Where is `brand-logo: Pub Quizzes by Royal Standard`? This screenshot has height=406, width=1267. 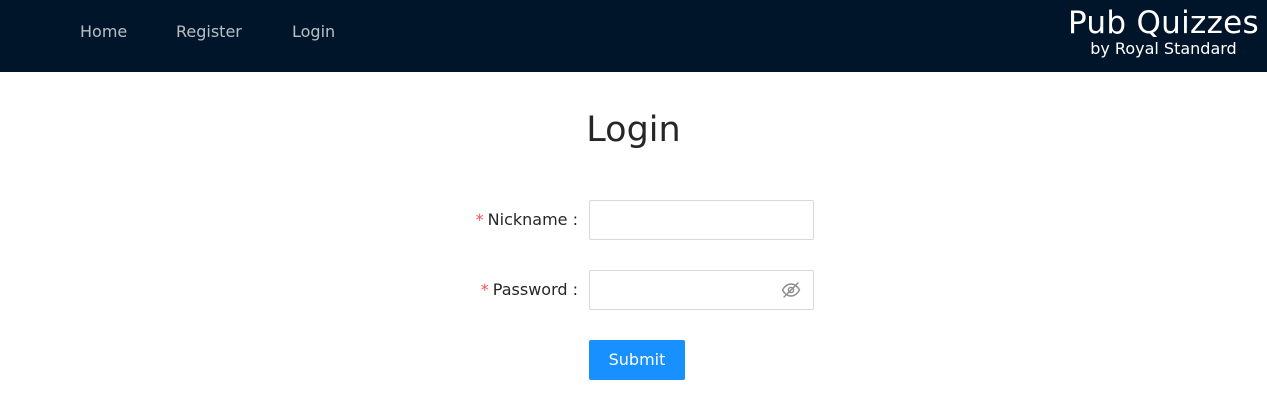
brand-logo: Pub Quizzes by Royal Standard is located at coordinates (1163, 31).